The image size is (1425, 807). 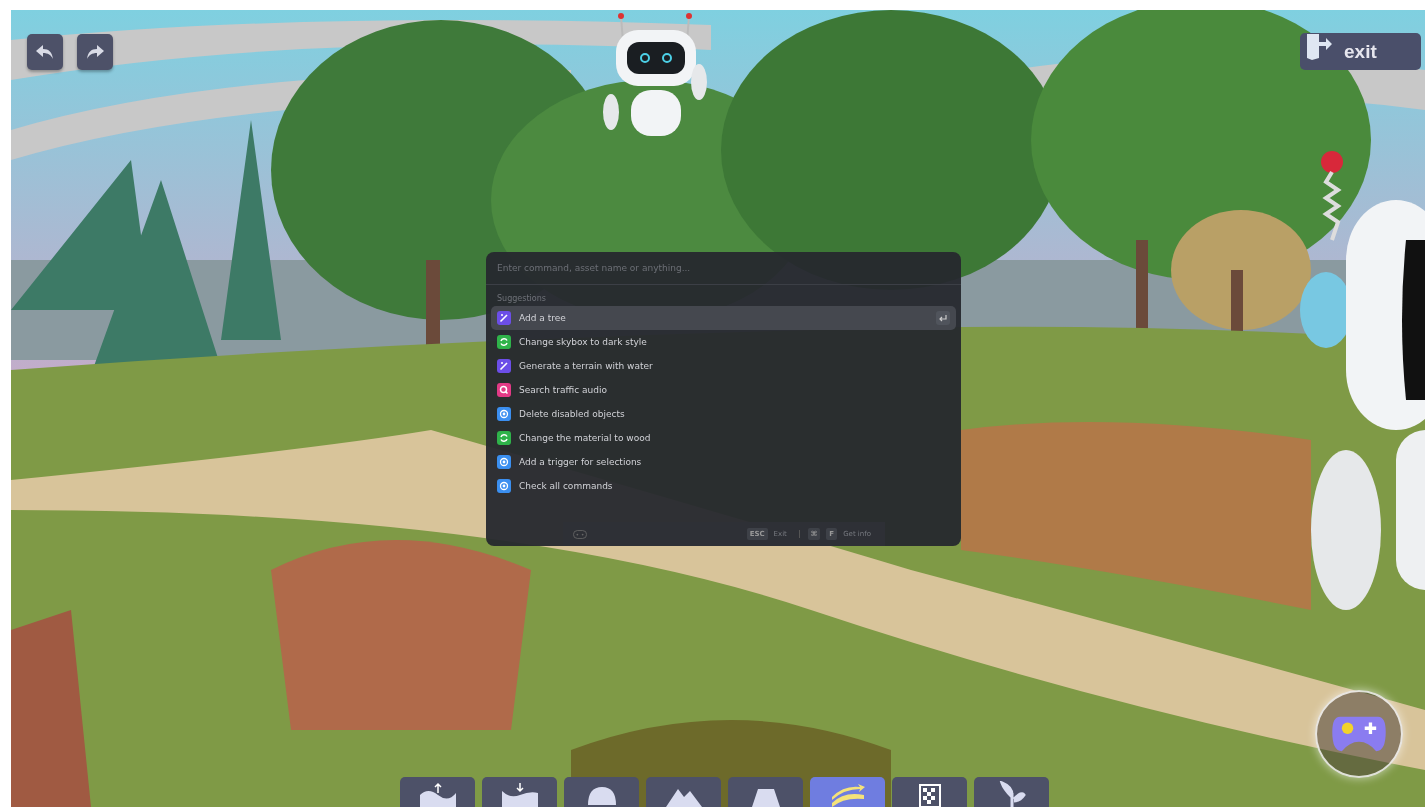 What do you see at coordinates (723, 390) in the screenshot?
I see `suggestion-item: Search traffic audio` at bounding box center [723, 390].